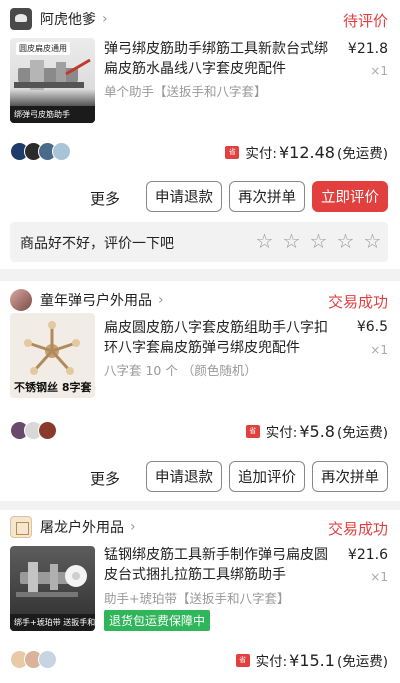 Image resolution: width=400 pixels, height=683 pixels. I want to click on image-caption: 绑手+琥珀带 送扳手和八字套, so click(52, 622).